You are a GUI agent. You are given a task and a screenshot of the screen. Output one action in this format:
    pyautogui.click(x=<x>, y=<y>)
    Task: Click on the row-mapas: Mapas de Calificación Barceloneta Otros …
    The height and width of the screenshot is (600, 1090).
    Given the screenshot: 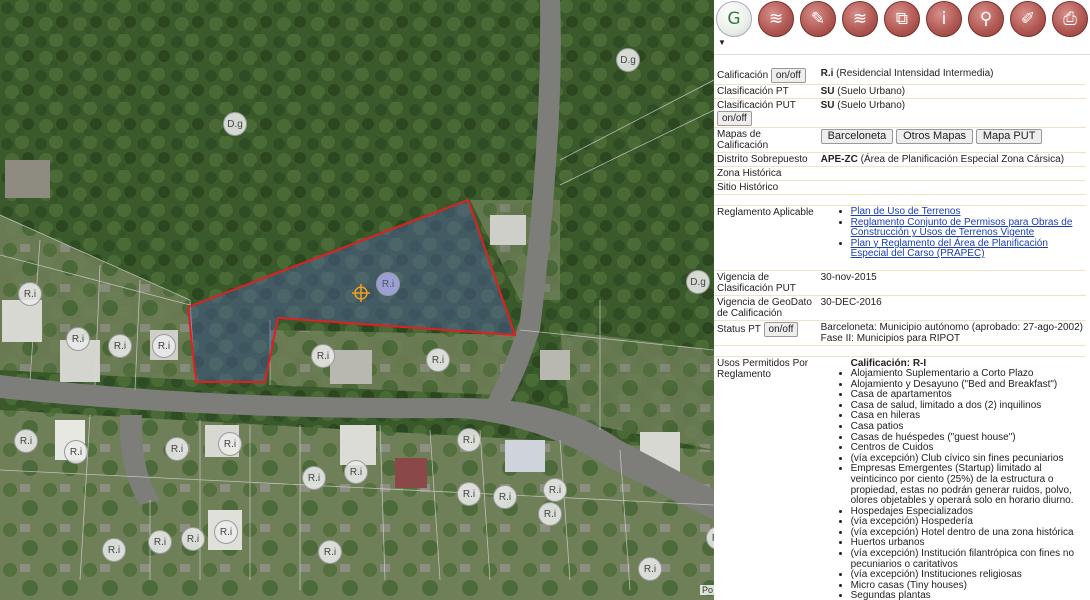 What is the action you would take?
    pyautogui.click(x=900, y=140)
    